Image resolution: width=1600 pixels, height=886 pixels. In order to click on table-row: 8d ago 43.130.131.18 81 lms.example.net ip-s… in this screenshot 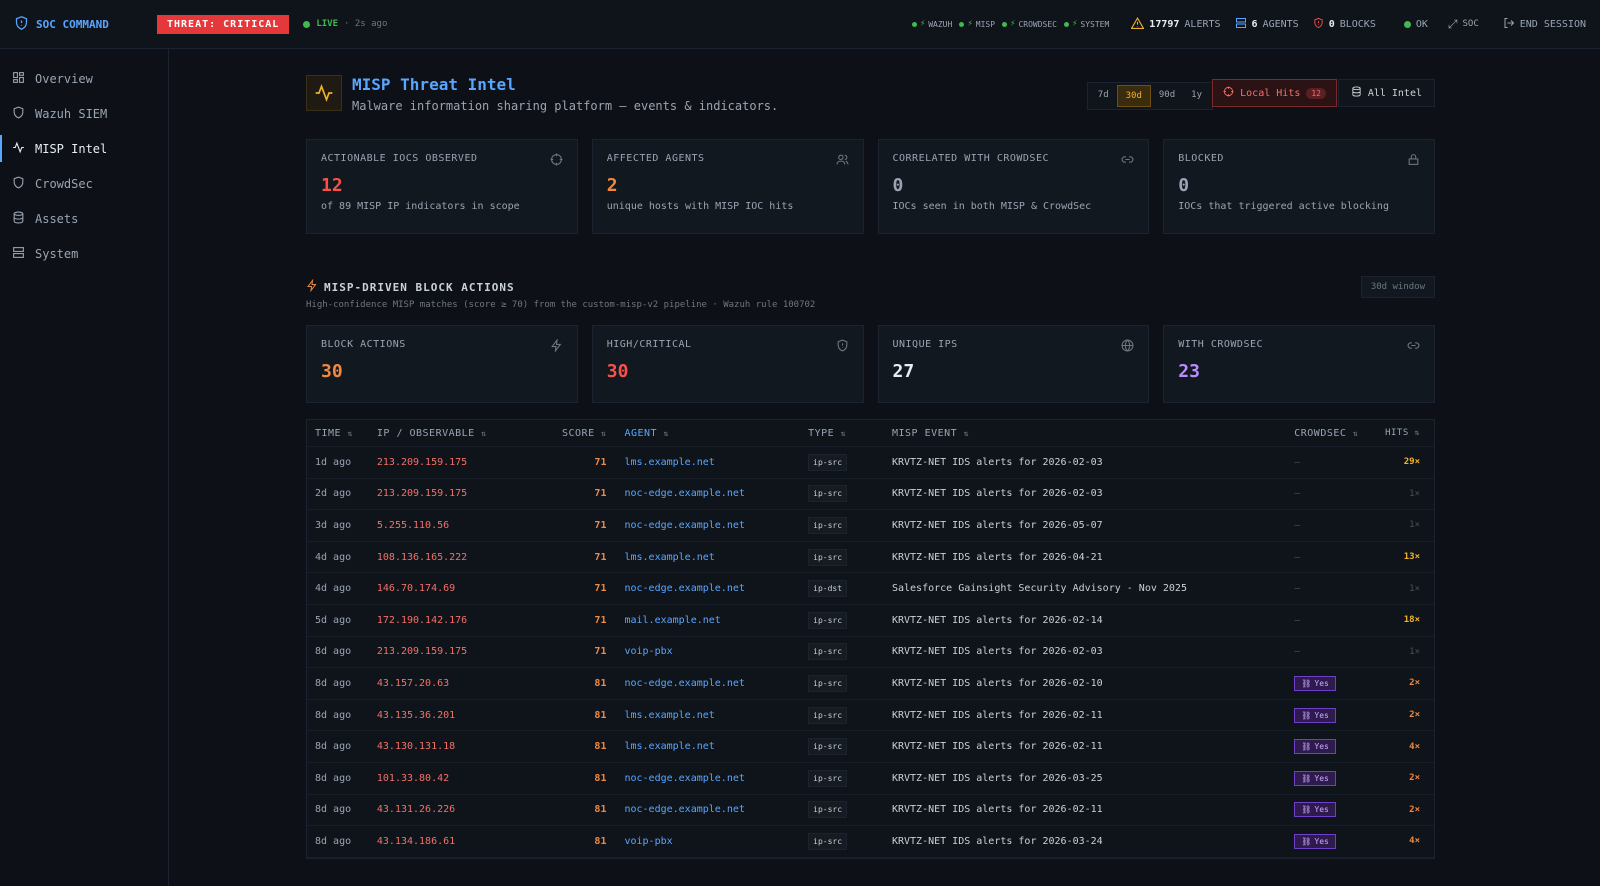, I will do `click(870, 747)`.